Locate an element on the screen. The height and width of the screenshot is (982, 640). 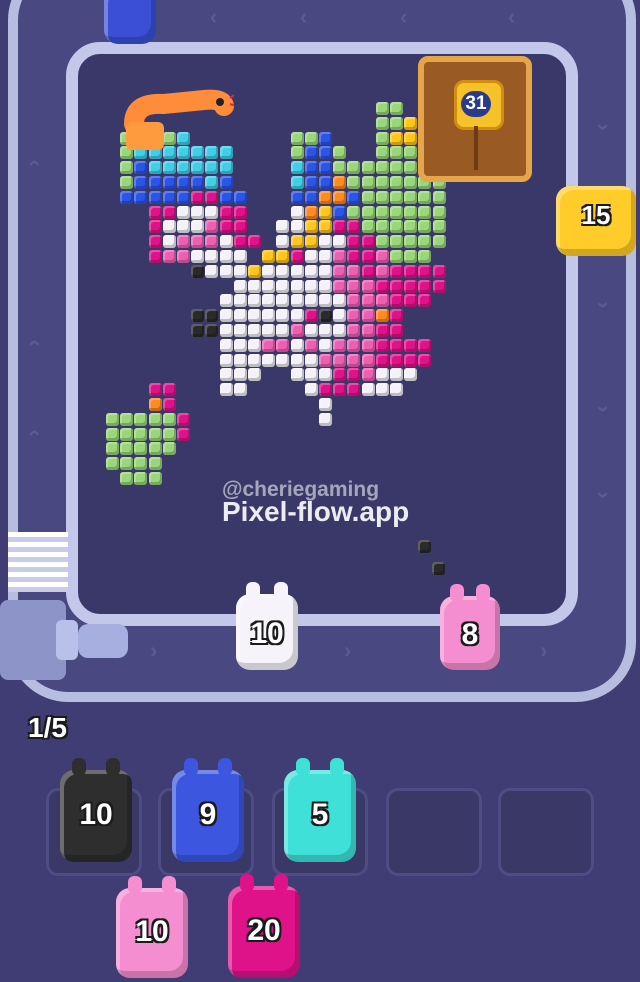
chevron-left-icon: ‹ is located at coordinates (214, 16).